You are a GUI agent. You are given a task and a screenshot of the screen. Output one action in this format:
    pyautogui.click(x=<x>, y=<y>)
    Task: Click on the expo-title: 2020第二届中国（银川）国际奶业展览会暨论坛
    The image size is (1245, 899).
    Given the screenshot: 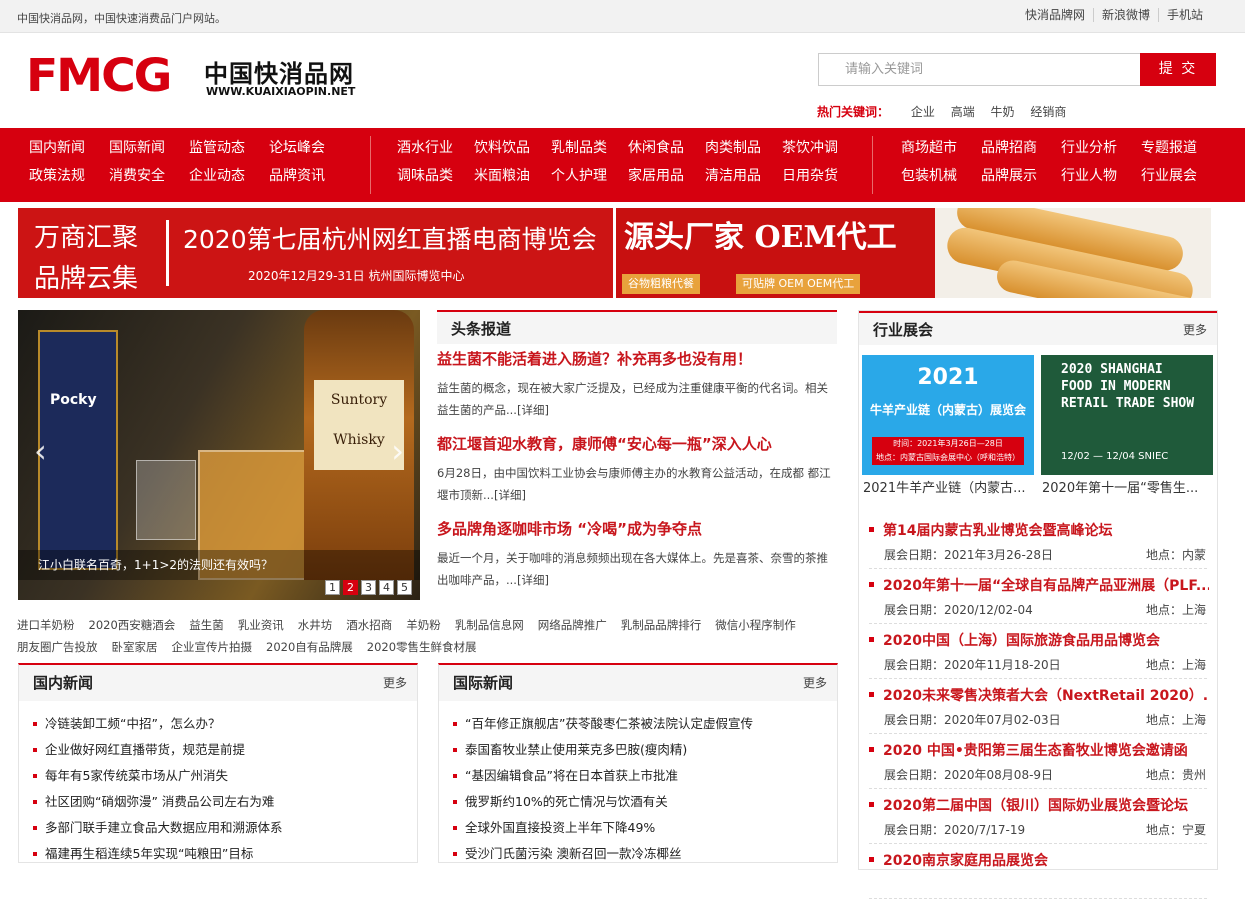 What is the action you would take?
    pyautogui.click(x=1039, y=805)
    